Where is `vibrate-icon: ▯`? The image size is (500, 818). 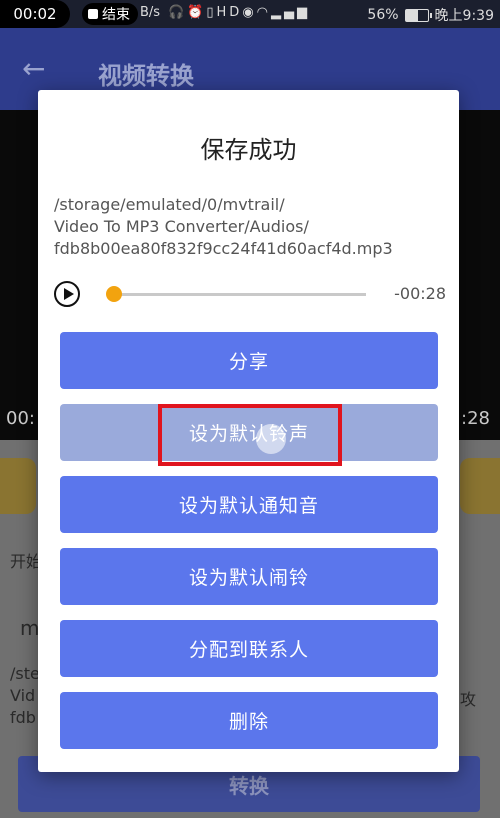 vibrate-icon: ▯ is located at coordinates (211, 12).